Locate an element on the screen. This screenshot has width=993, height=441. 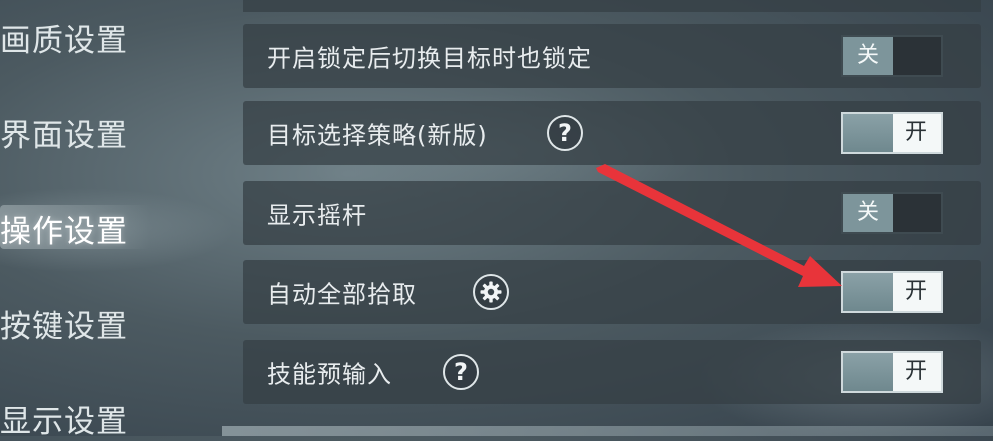
skill-preinput-toggle: 开 is located at coordinates (892, 372).